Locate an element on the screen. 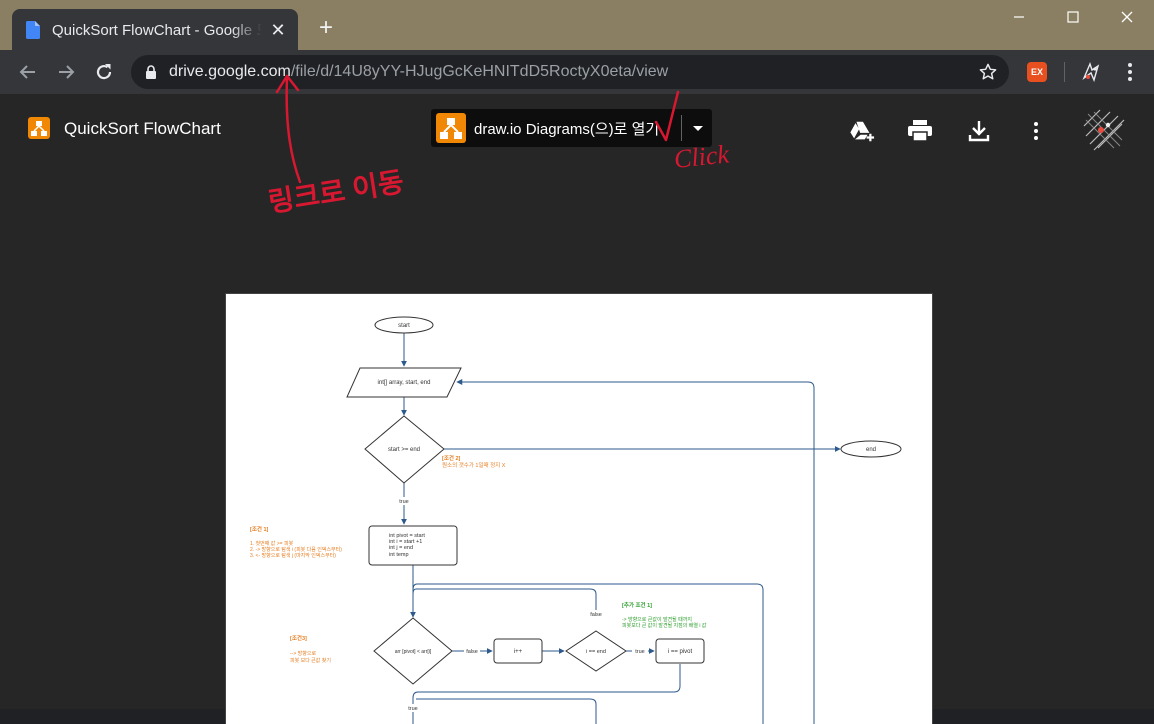 Image resolution: width=1154 pixels, height=724 pixels. tab-title: QuickSort FlowChart - Google 드라이브 is located at coordinates (157, 30).